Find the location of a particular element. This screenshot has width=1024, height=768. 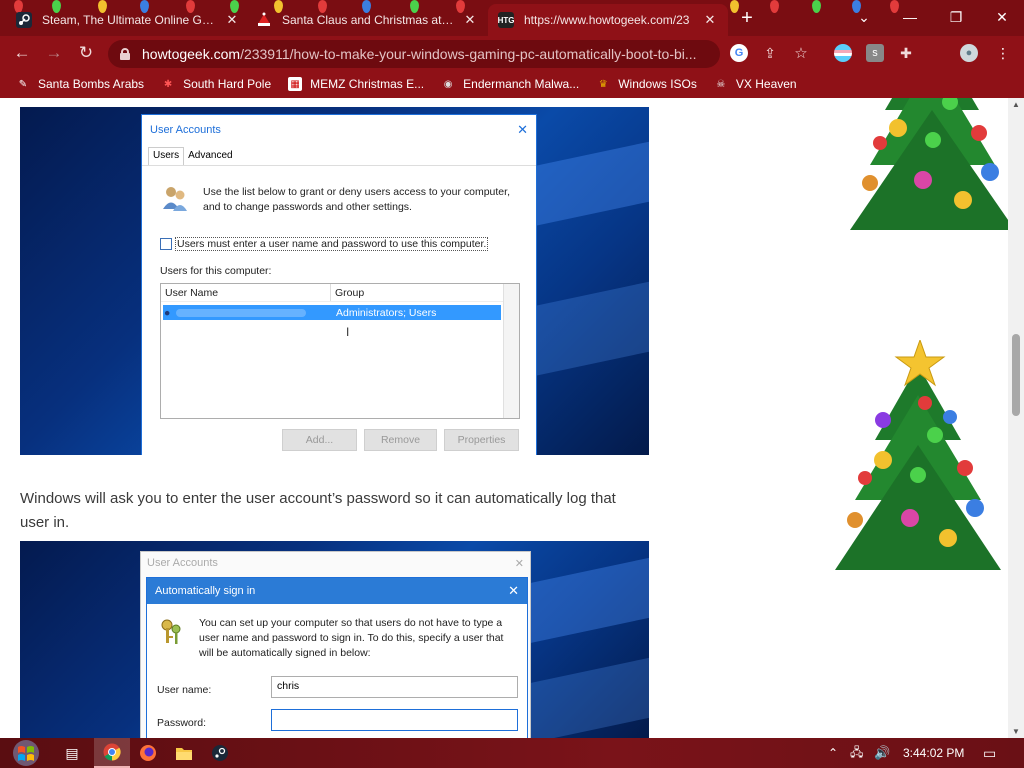

keys-icon is located at coordinates (172, 631).